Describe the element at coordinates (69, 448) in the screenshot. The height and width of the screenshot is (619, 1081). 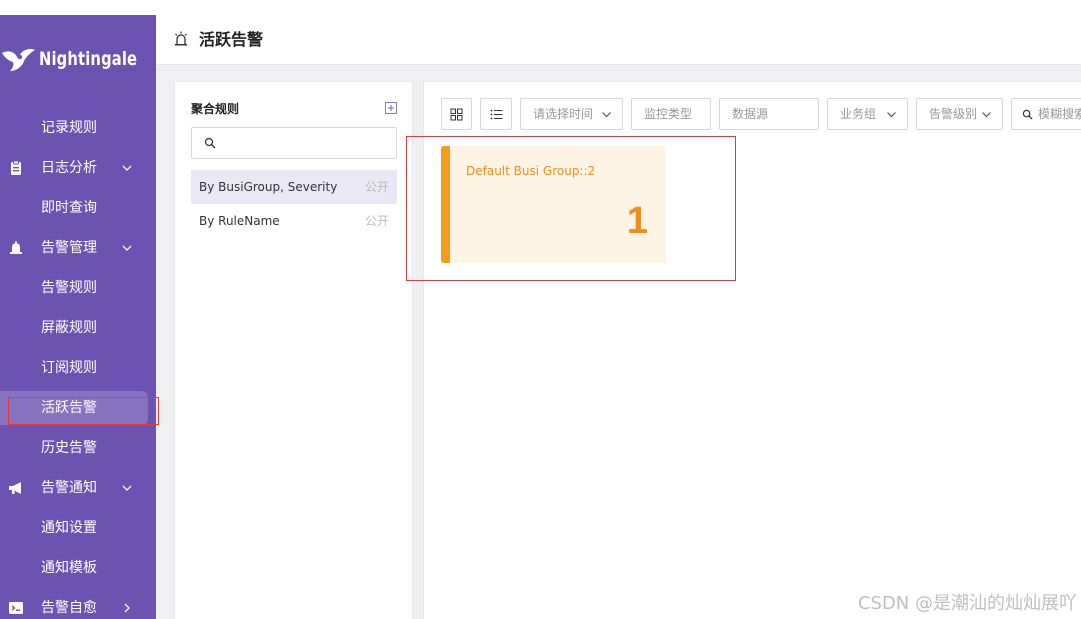
I see `sidebar-item-label: 历史告警` at that location.